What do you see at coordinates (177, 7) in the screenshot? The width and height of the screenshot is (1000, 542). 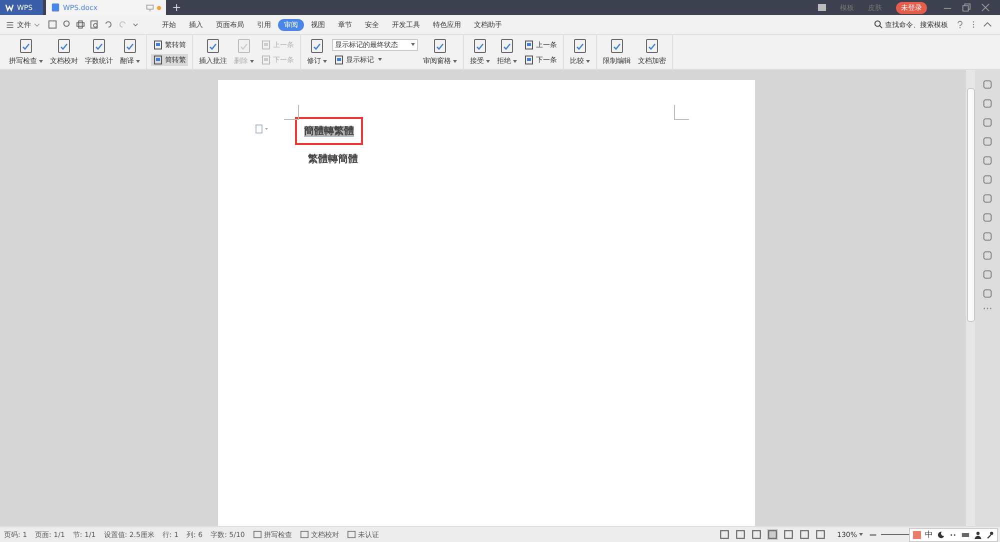 I see `new-tab-button: +` at bounding box center [177, 7].